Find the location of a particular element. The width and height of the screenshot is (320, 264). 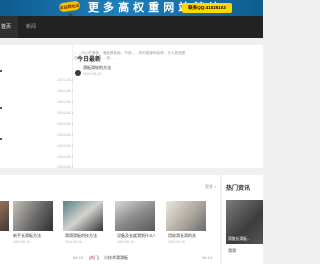

bottom-date: 08-14 is located at coordinates (207, 257).